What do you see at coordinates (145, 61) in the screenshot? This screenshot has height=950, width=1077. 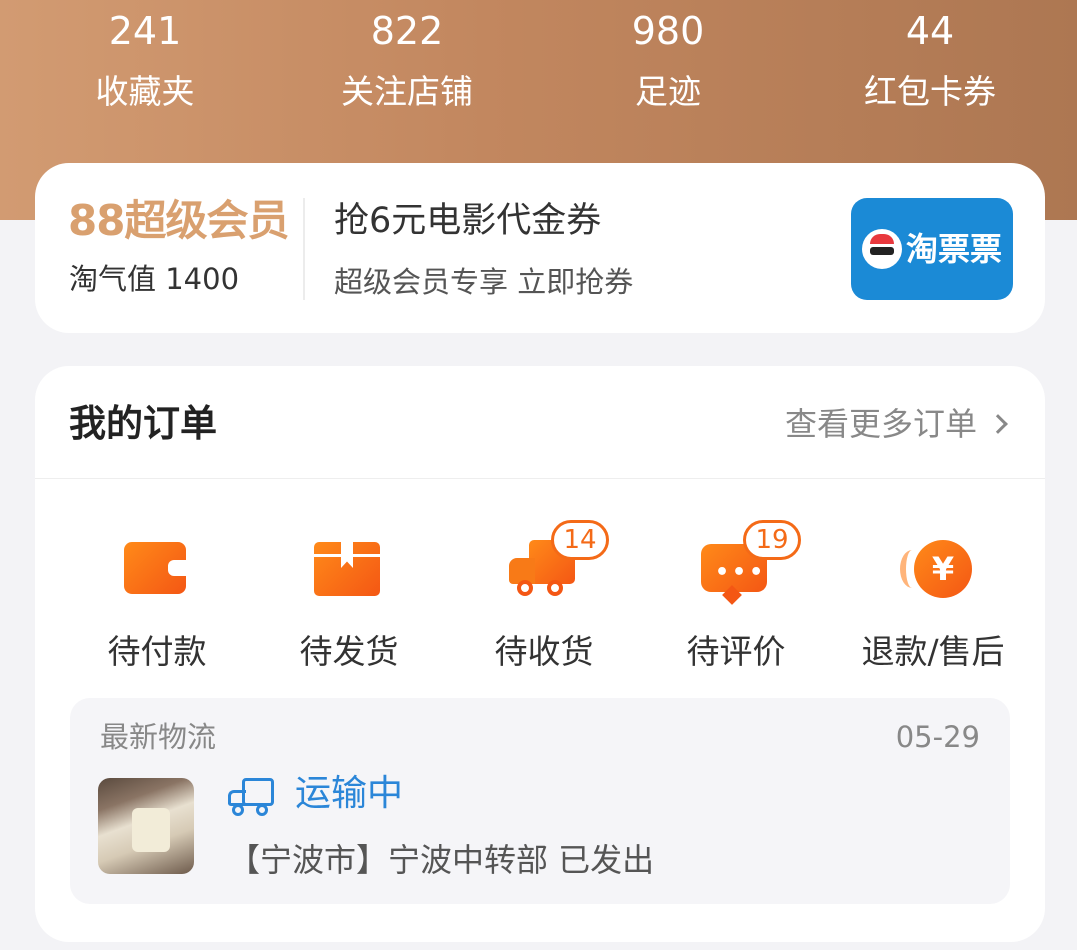 I see `stat-favorites: 241 收藏夹` at bounding box center [145, 61].